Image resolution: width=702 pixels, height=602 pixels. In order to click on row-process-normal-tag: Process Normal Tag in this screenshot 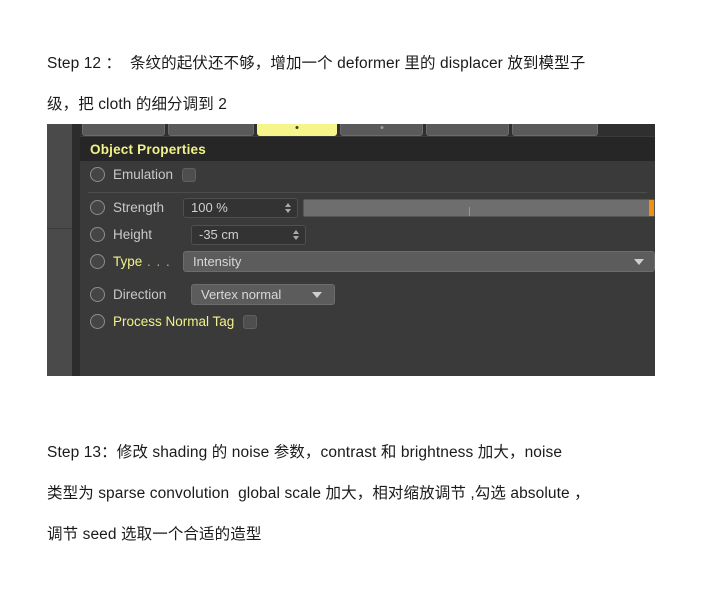, I will do `click(367, 321)`.